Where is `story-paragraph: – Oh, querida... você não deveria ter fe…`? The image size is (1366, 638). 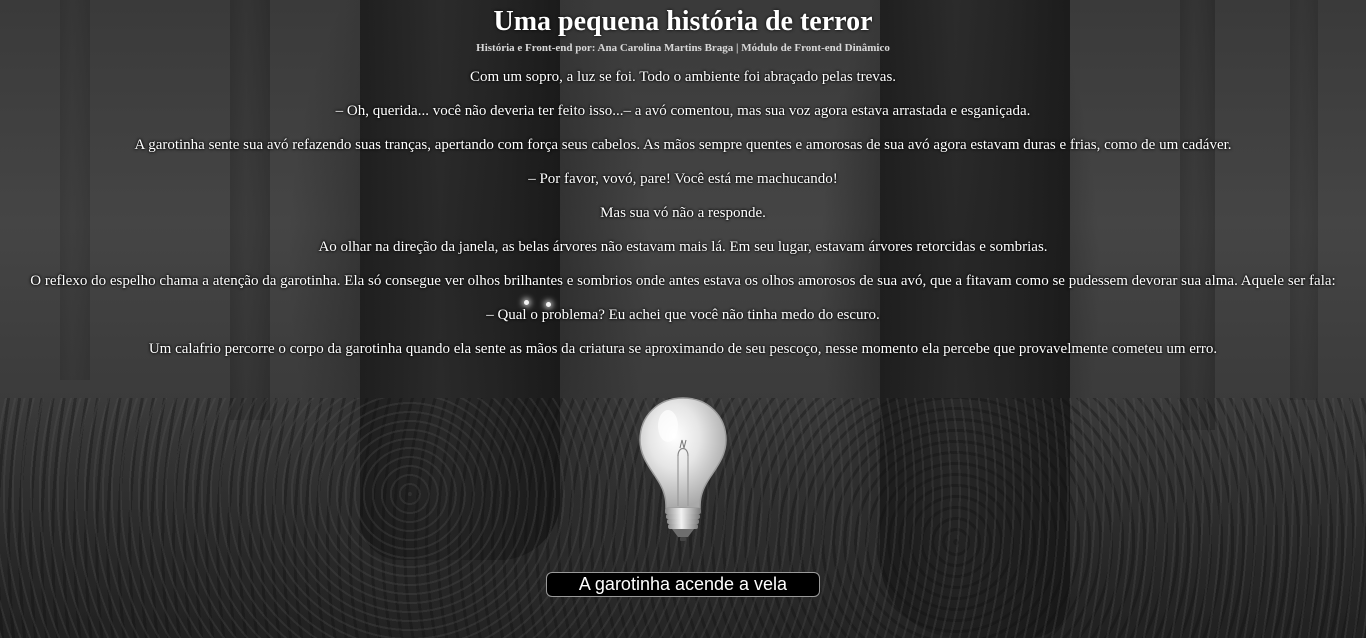
story-paragraph: – Oh, querida... você não deveria ter fe… is located at coordinates (683, 111).